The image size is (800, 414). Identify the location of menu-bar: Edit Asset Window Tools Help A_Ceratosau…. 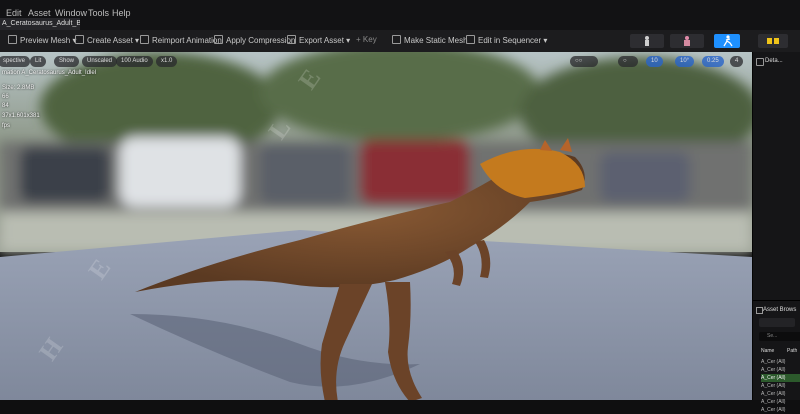
(400, 15).